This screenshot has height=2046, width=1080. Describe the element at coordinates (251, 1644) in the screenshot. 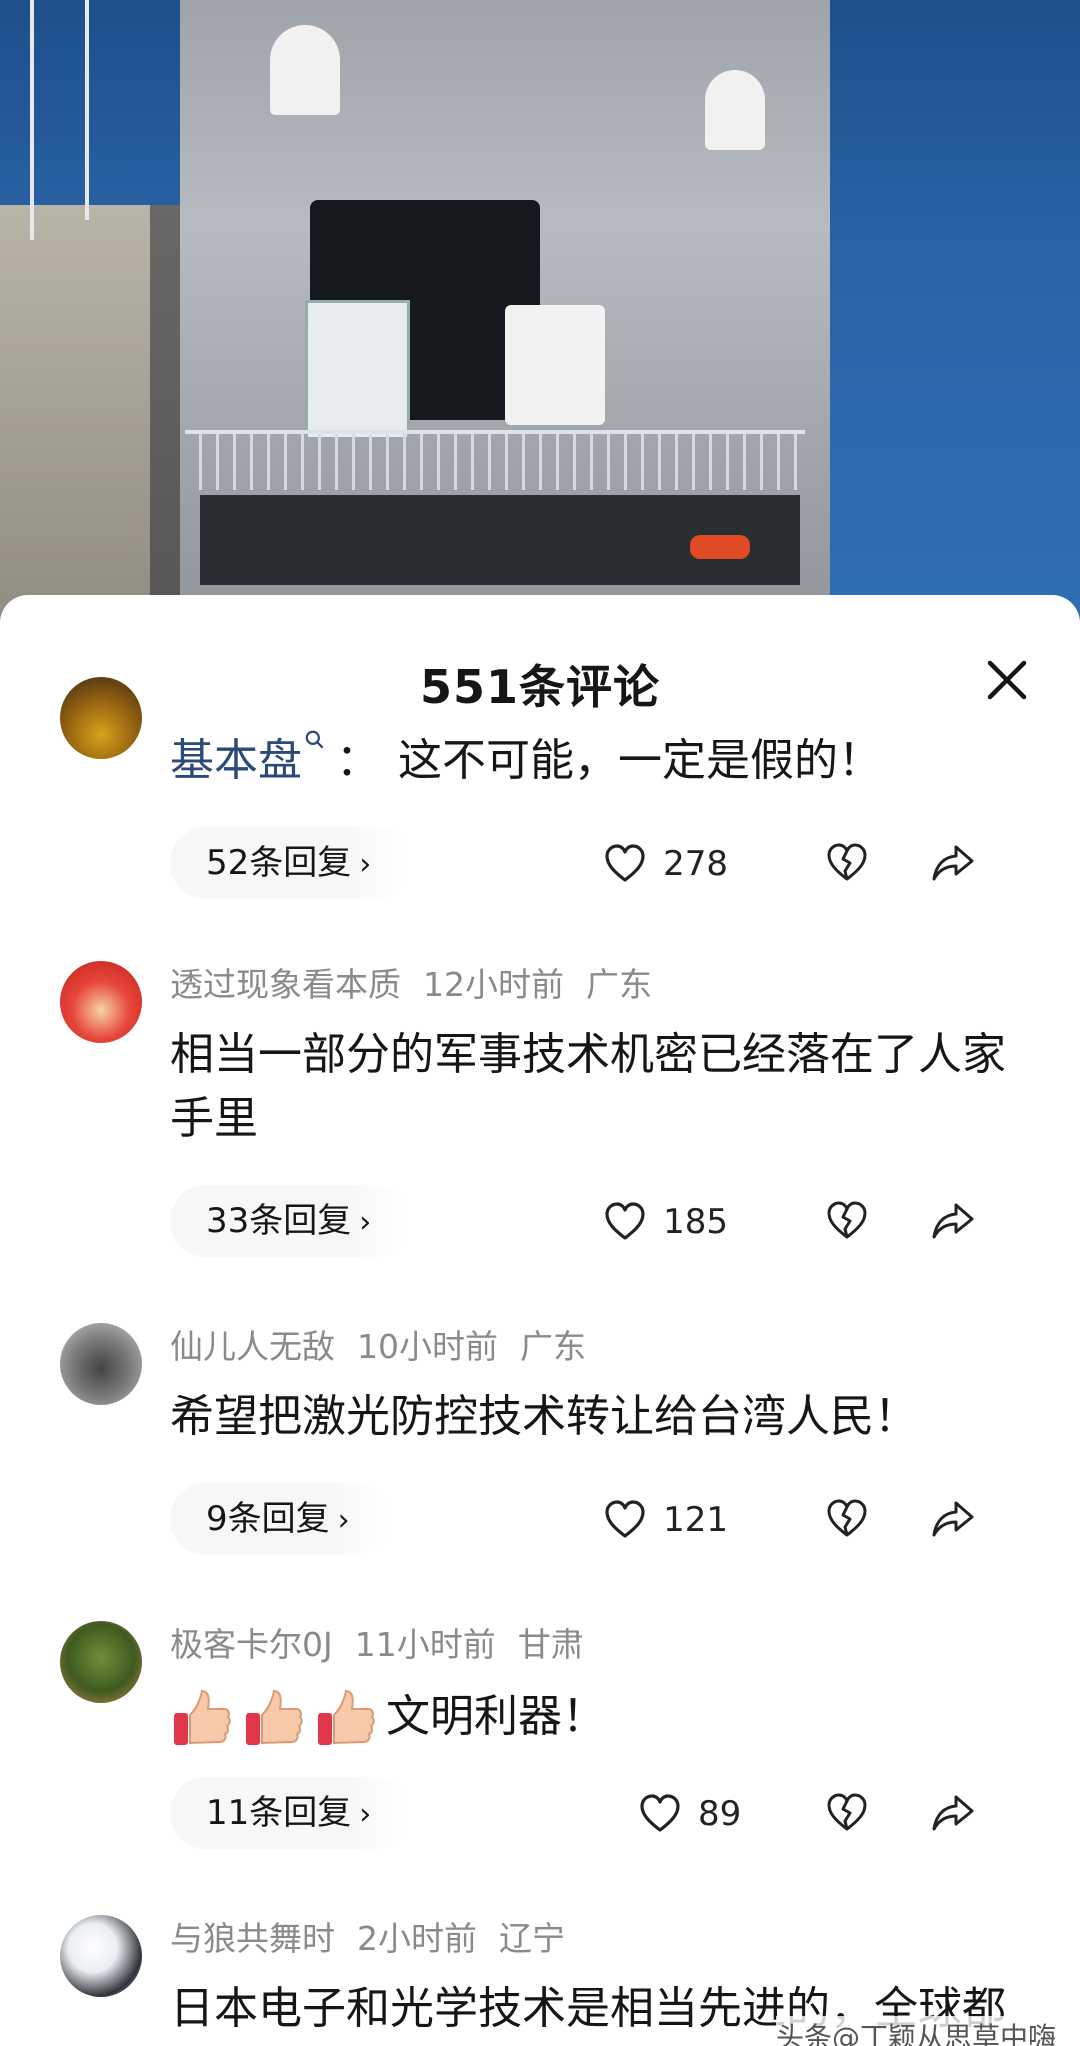

I see `comment-username: 极客卡尔0J` at that location.